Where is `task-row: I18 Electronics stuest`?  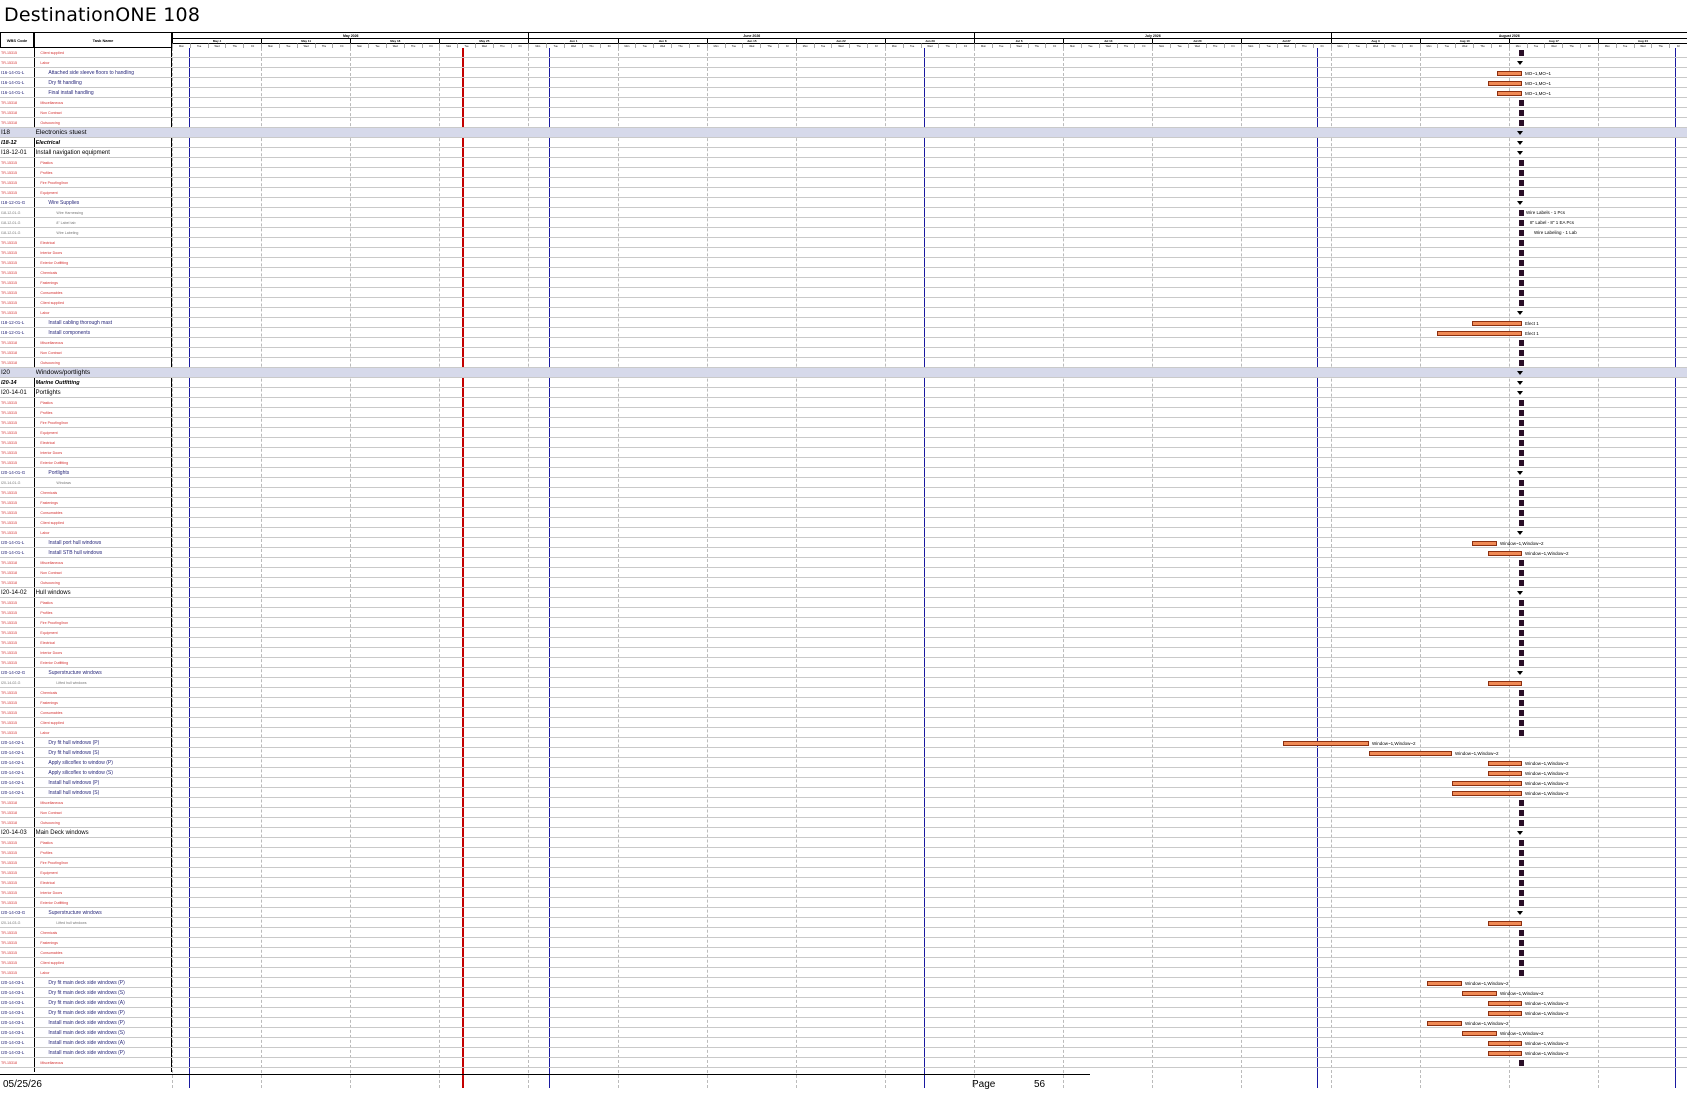 task-row: I18 Electronics stuest is located at coordinates (843, 133).